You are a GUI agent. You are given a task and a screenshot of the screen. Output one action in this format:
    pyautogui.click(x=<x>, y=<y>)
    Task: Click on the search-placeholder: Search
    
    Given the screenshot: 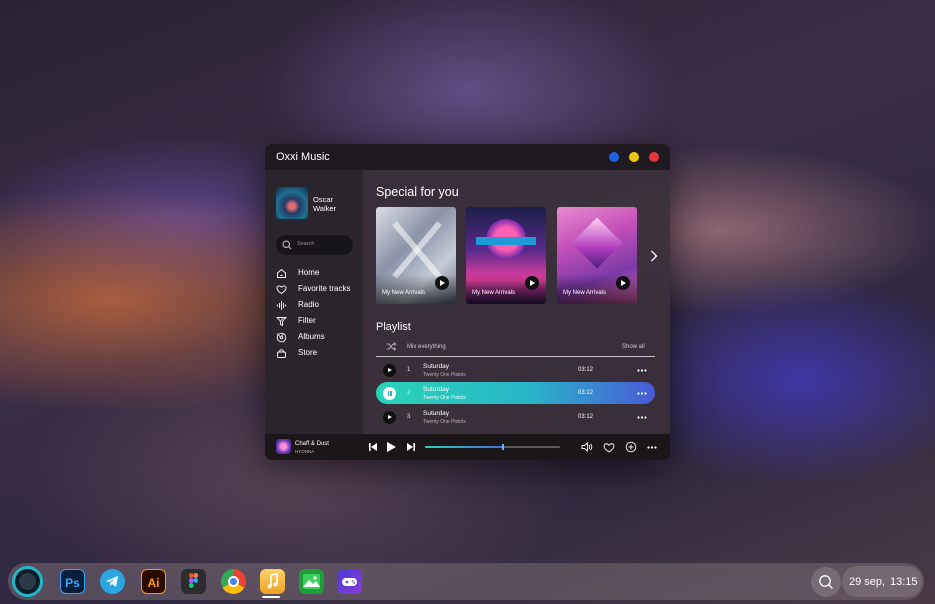 What is the action you would take?
    pyautogui.click(x=306, y=244)
    